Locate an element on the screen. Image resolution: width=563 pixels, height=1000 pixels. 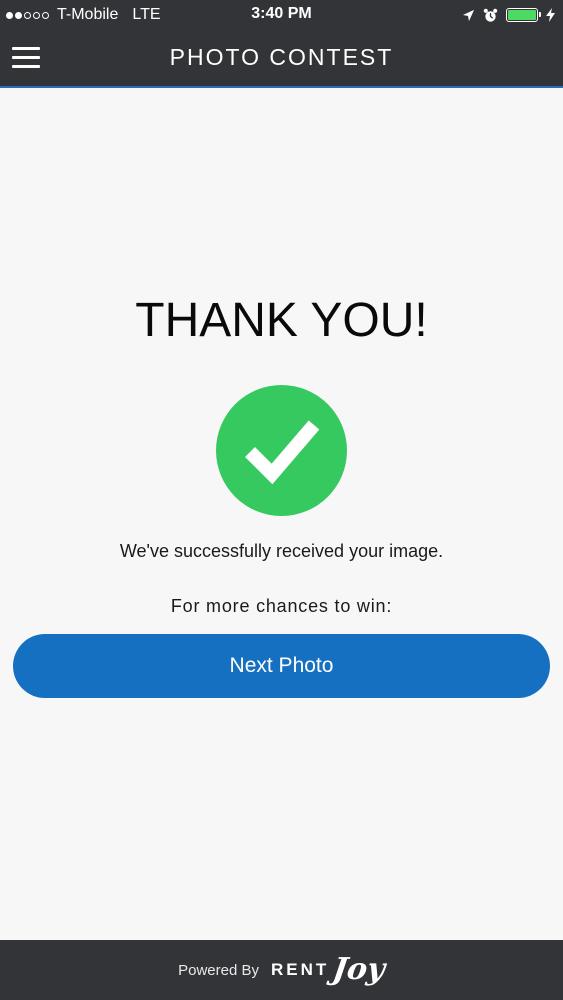
footer: Powered By RENT Joy is located at coordinates (281, 970).